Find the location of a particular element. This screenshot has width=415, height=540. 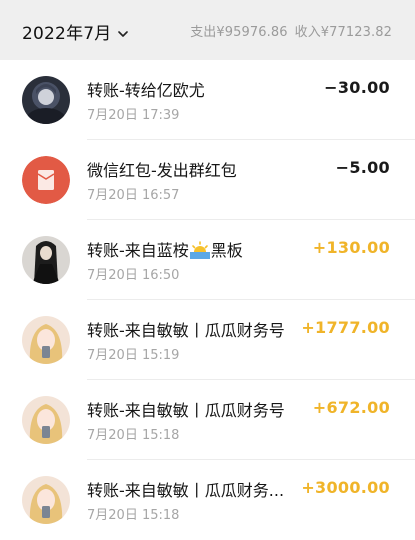

expense-total: 支出¥95976.86 is located at coordinates (239, 32).